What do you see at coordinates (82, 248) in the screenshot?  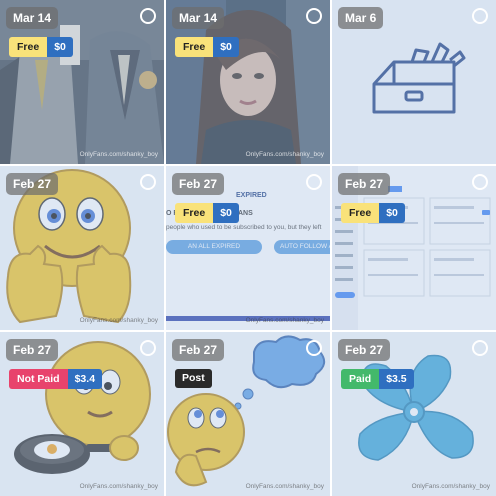 I see `media-tile: Feb 27 OnlyFans.com/shanky_boy` at bounding box center [82, 248].